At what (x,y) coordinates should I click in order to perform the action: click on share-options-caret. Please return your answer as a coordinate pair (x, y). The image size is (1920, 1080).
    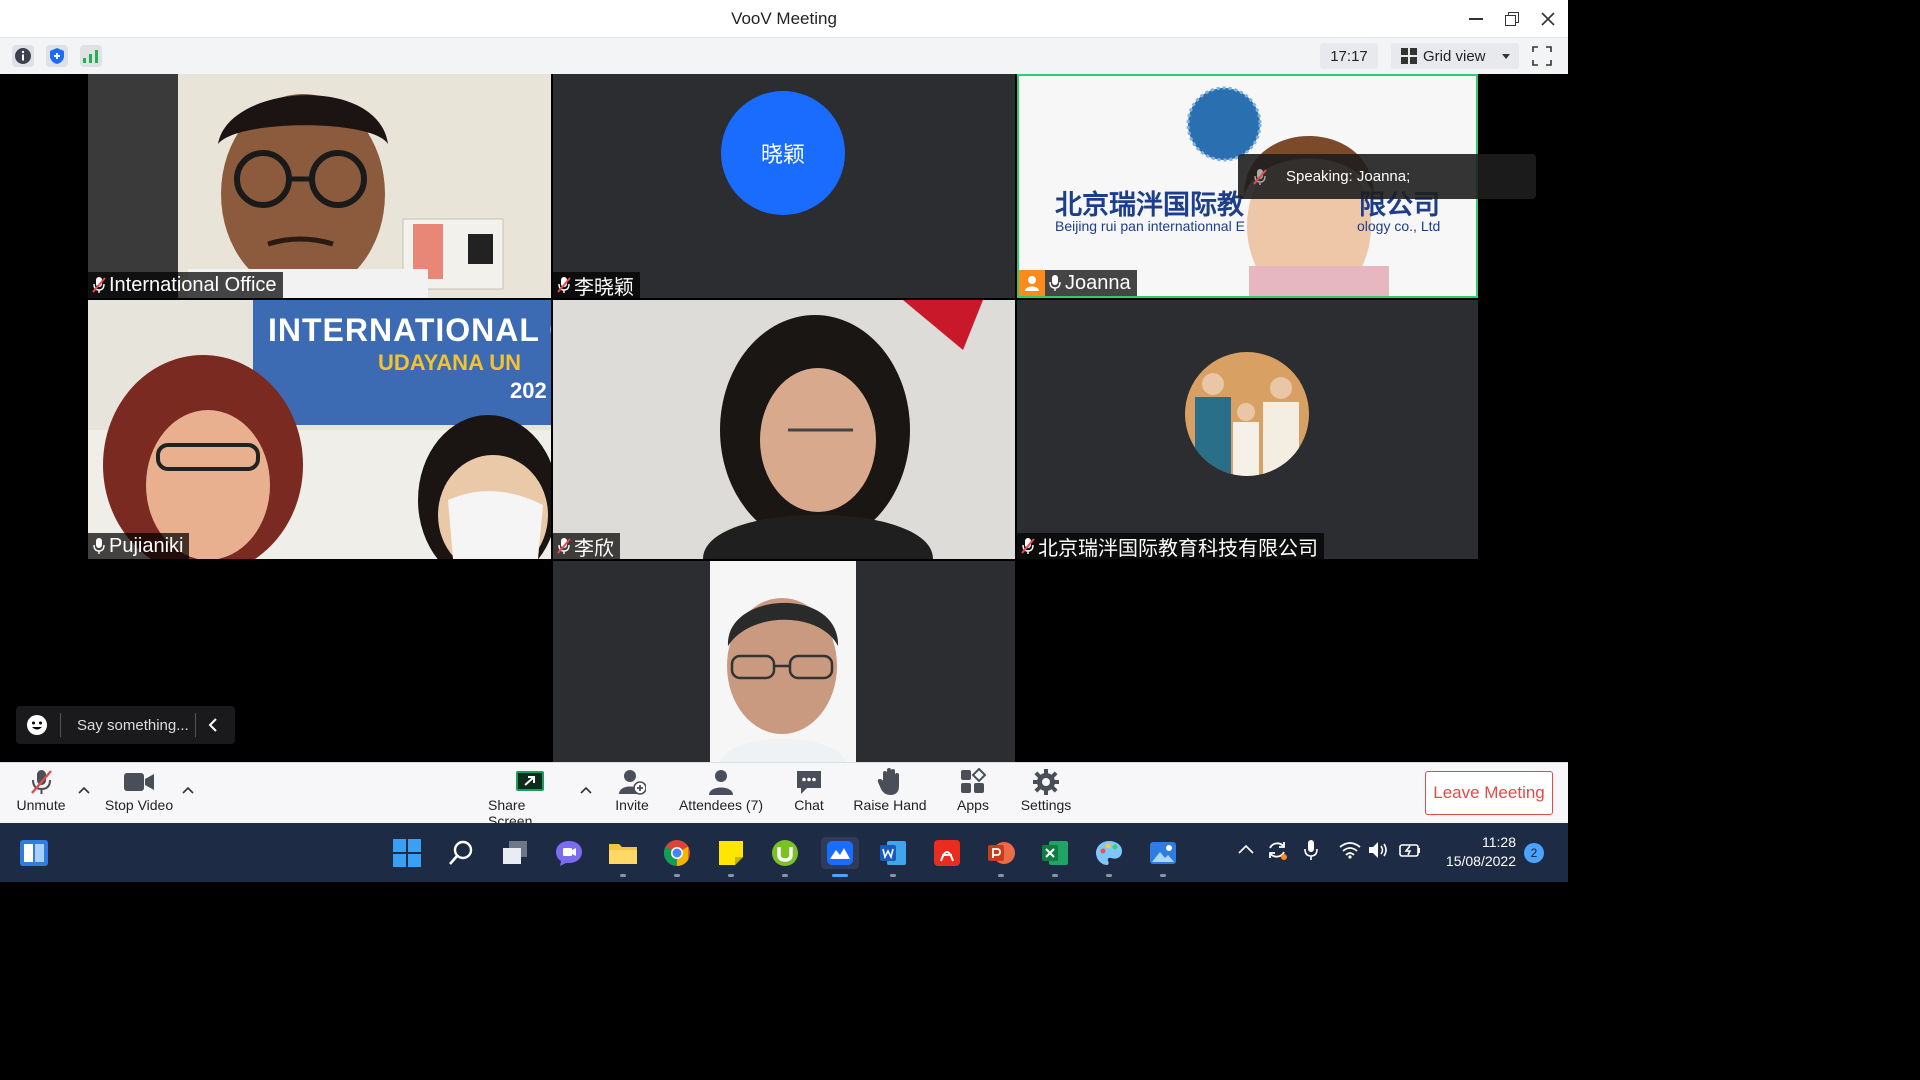
    Looking at the image, I should click on (586, 790).